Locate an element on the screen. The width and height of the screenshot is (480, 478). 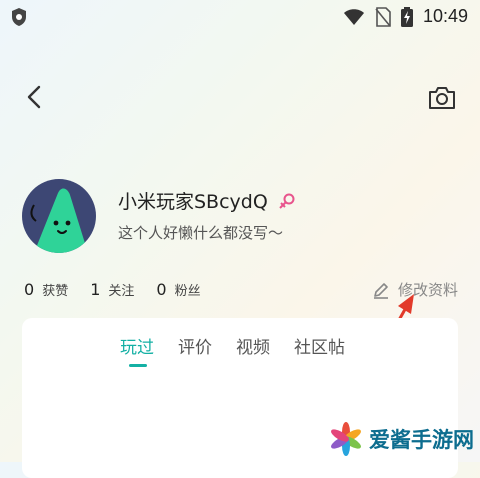
stat-followers: 0 粉丝 is located at coordinates (178, 289).